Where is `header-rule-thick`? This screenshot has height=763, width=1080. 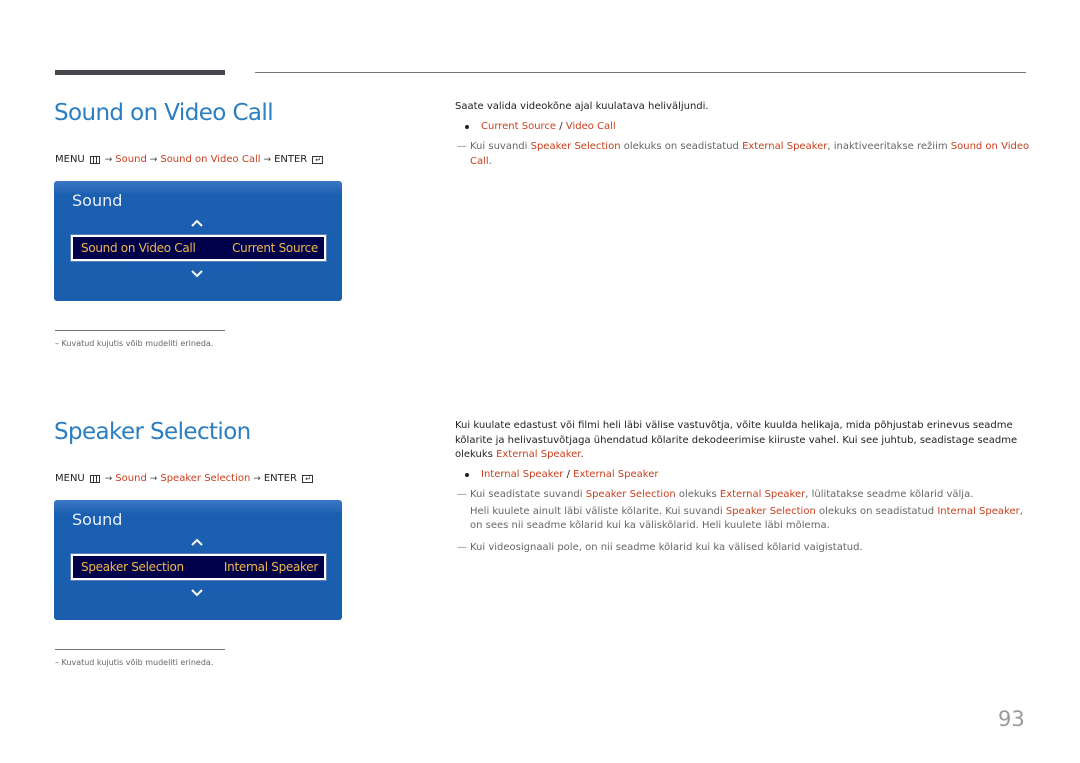
header-rule-thick is located at coordinates (140, 72).